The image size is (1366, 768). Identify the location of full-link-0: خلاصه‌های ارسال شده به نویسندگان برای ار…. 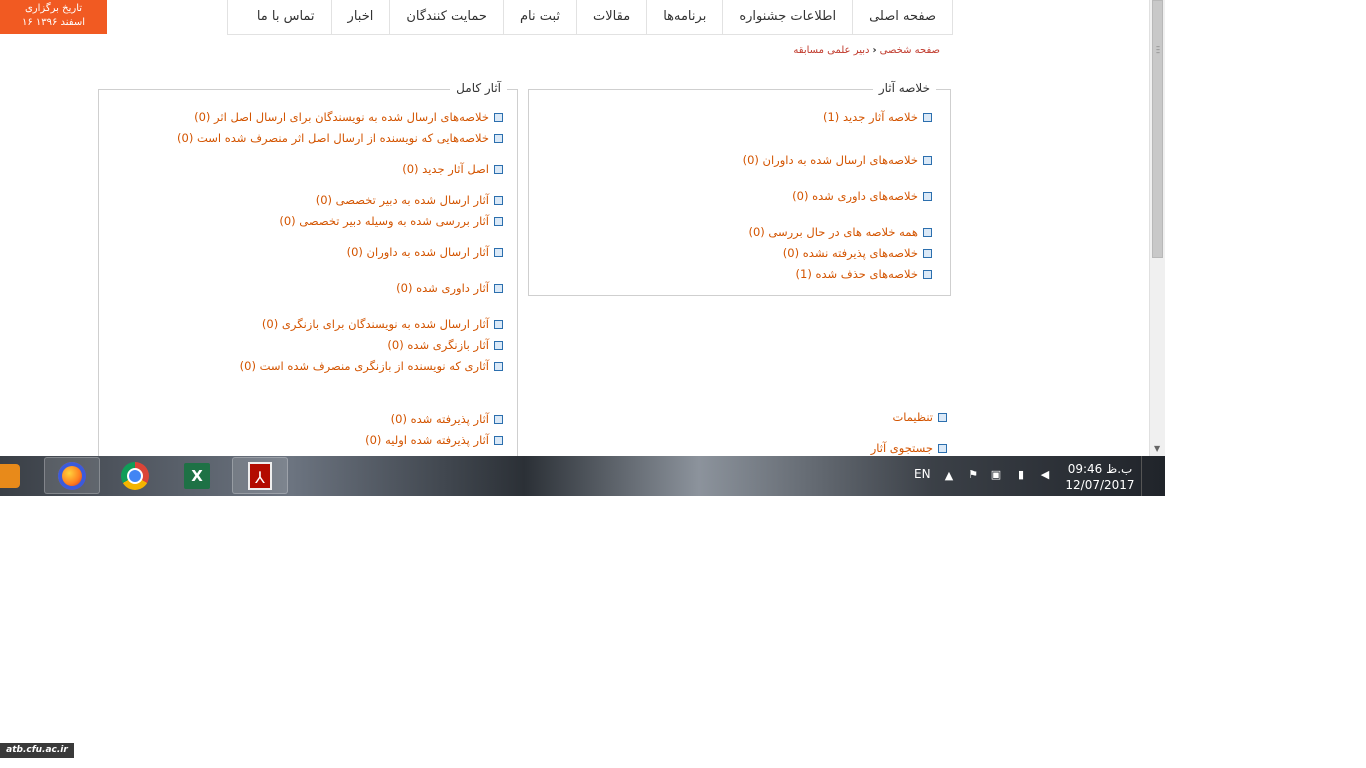
(348, 117).